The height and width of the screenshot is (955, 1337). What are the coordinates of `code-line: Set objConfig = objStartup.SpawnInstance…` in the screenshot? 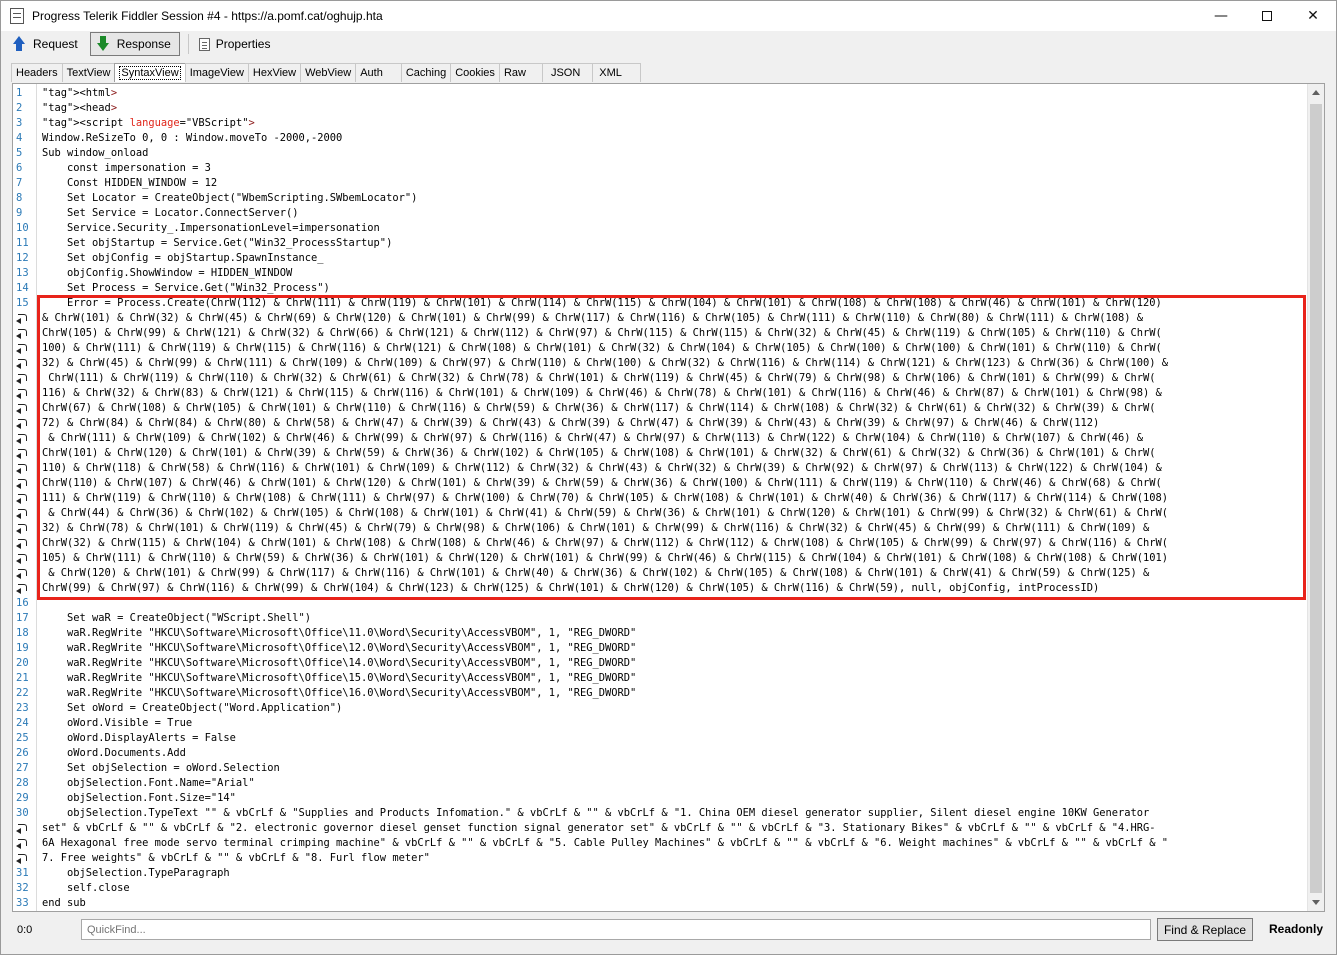 It's located at (674, 258).